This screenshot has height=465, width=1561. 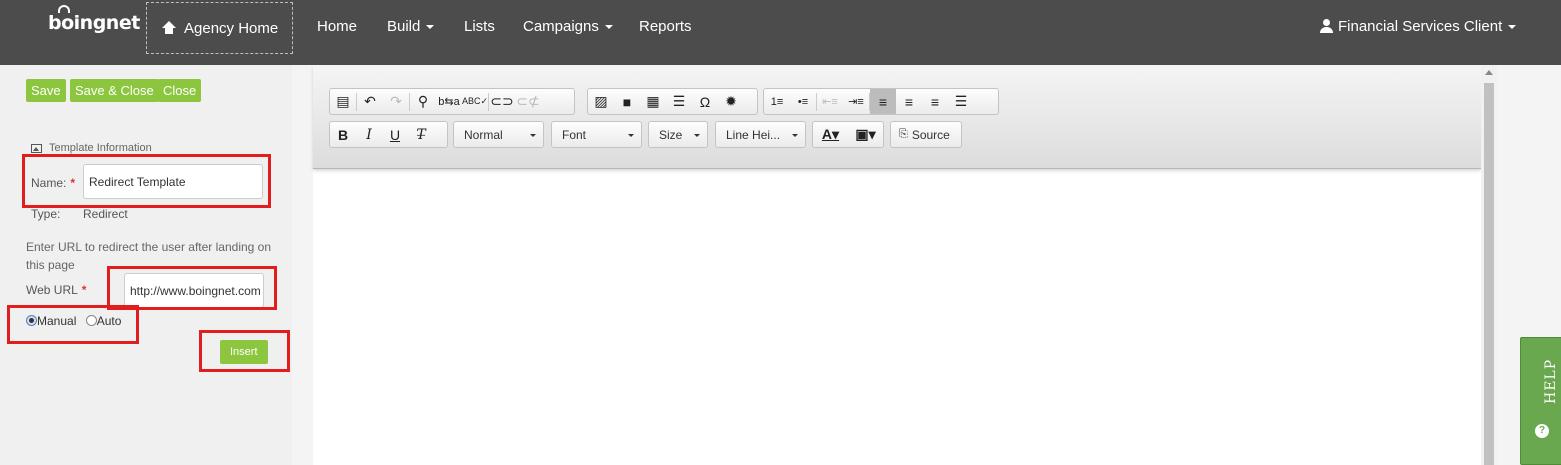 What do you see at coordinates (343, 101) in the screenshot?
I see `clipboard-icon: ▤` at bounding box center [343, 101].